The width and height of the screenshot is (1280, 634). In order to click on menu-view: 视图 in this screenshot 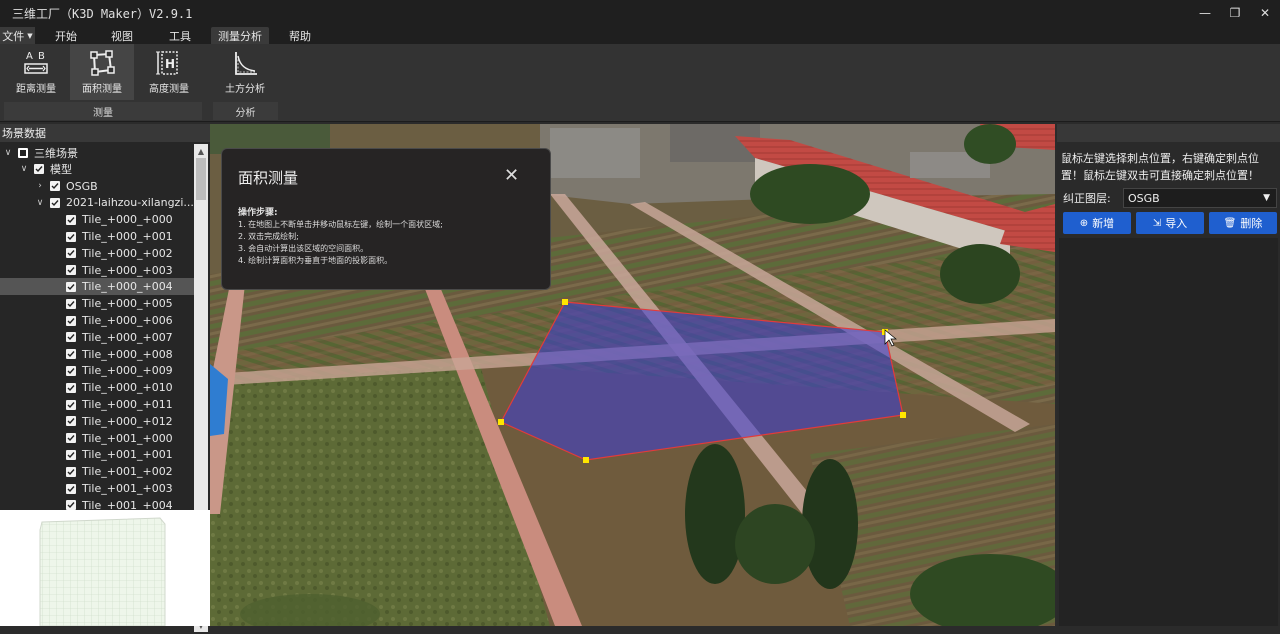, I will do `click(122, 35)`.